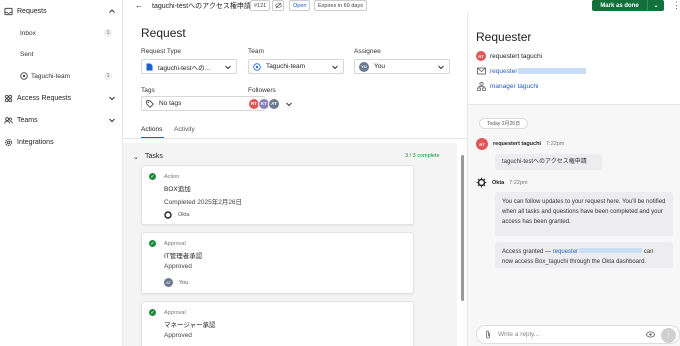  I want to click on avatar: YO, so click(364, 66).